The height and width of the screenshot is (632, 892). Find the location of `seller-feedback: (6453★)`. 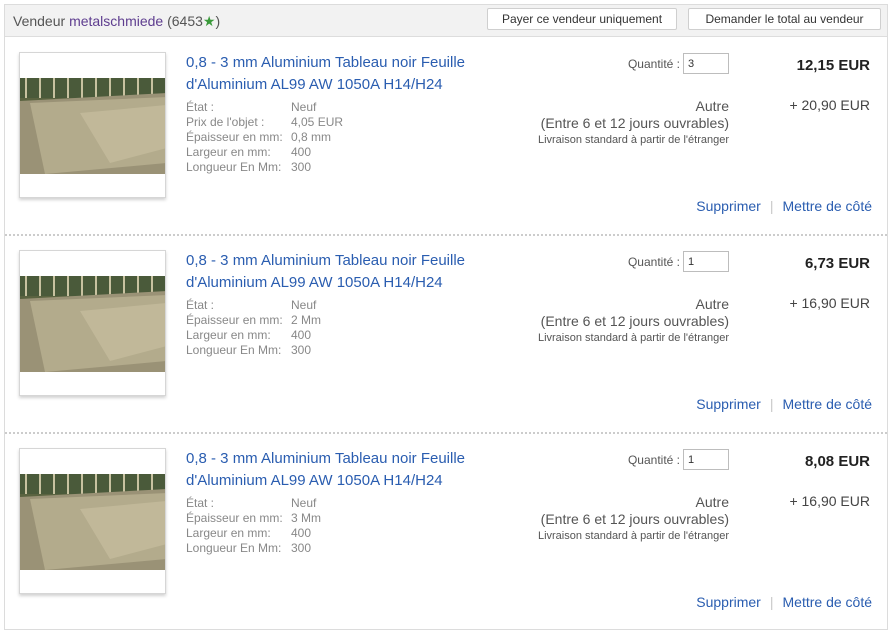

seller-feedback: (6453★) is located at coordinates (193, 21).